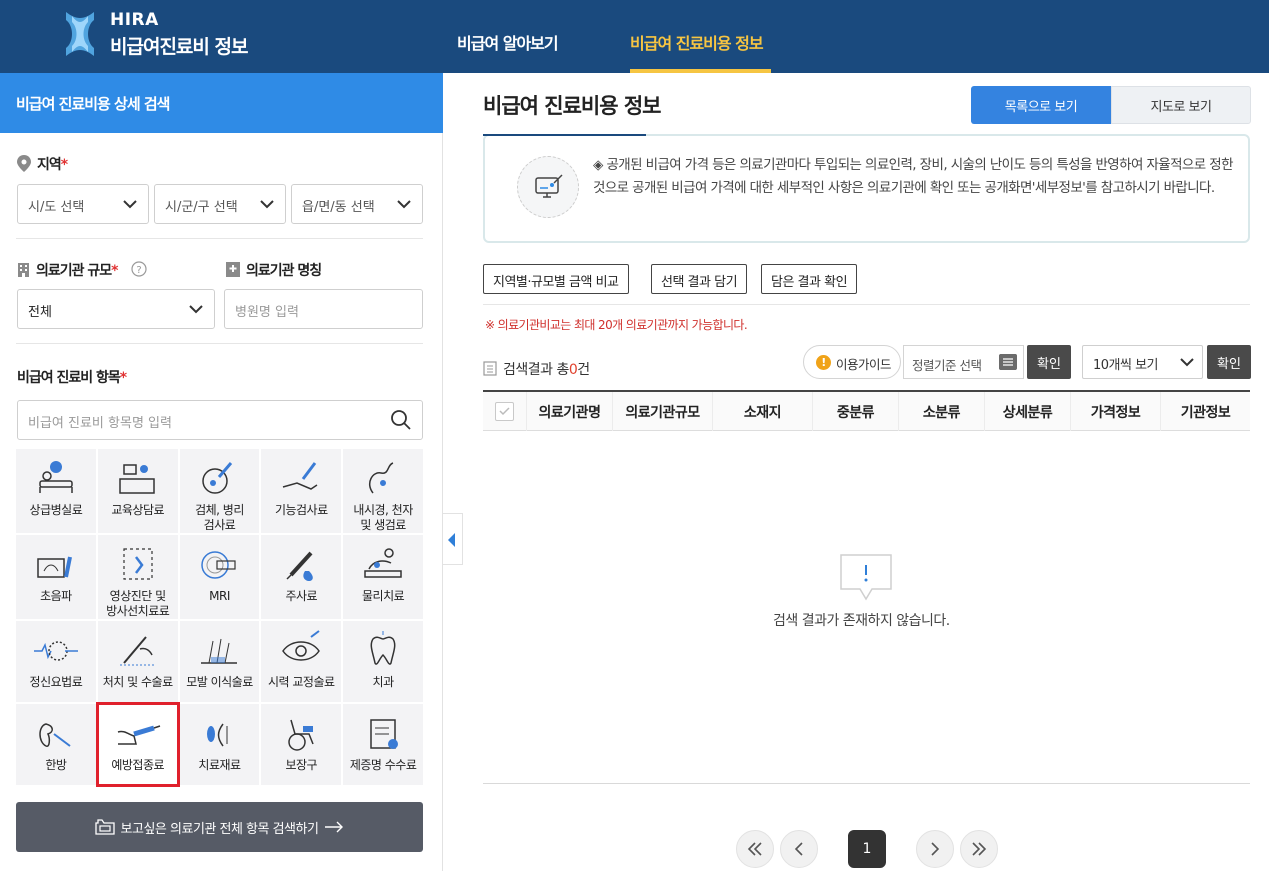  Describe the element at coordinates (852, 362) in the screenshot. I see `usage-guide-button: ! 이용가이드` at that location.